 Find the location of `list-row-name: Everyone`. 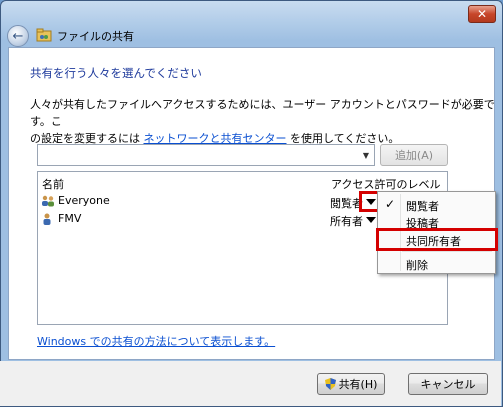

list-row-name: Everyone is located at coordinates (75, 200).